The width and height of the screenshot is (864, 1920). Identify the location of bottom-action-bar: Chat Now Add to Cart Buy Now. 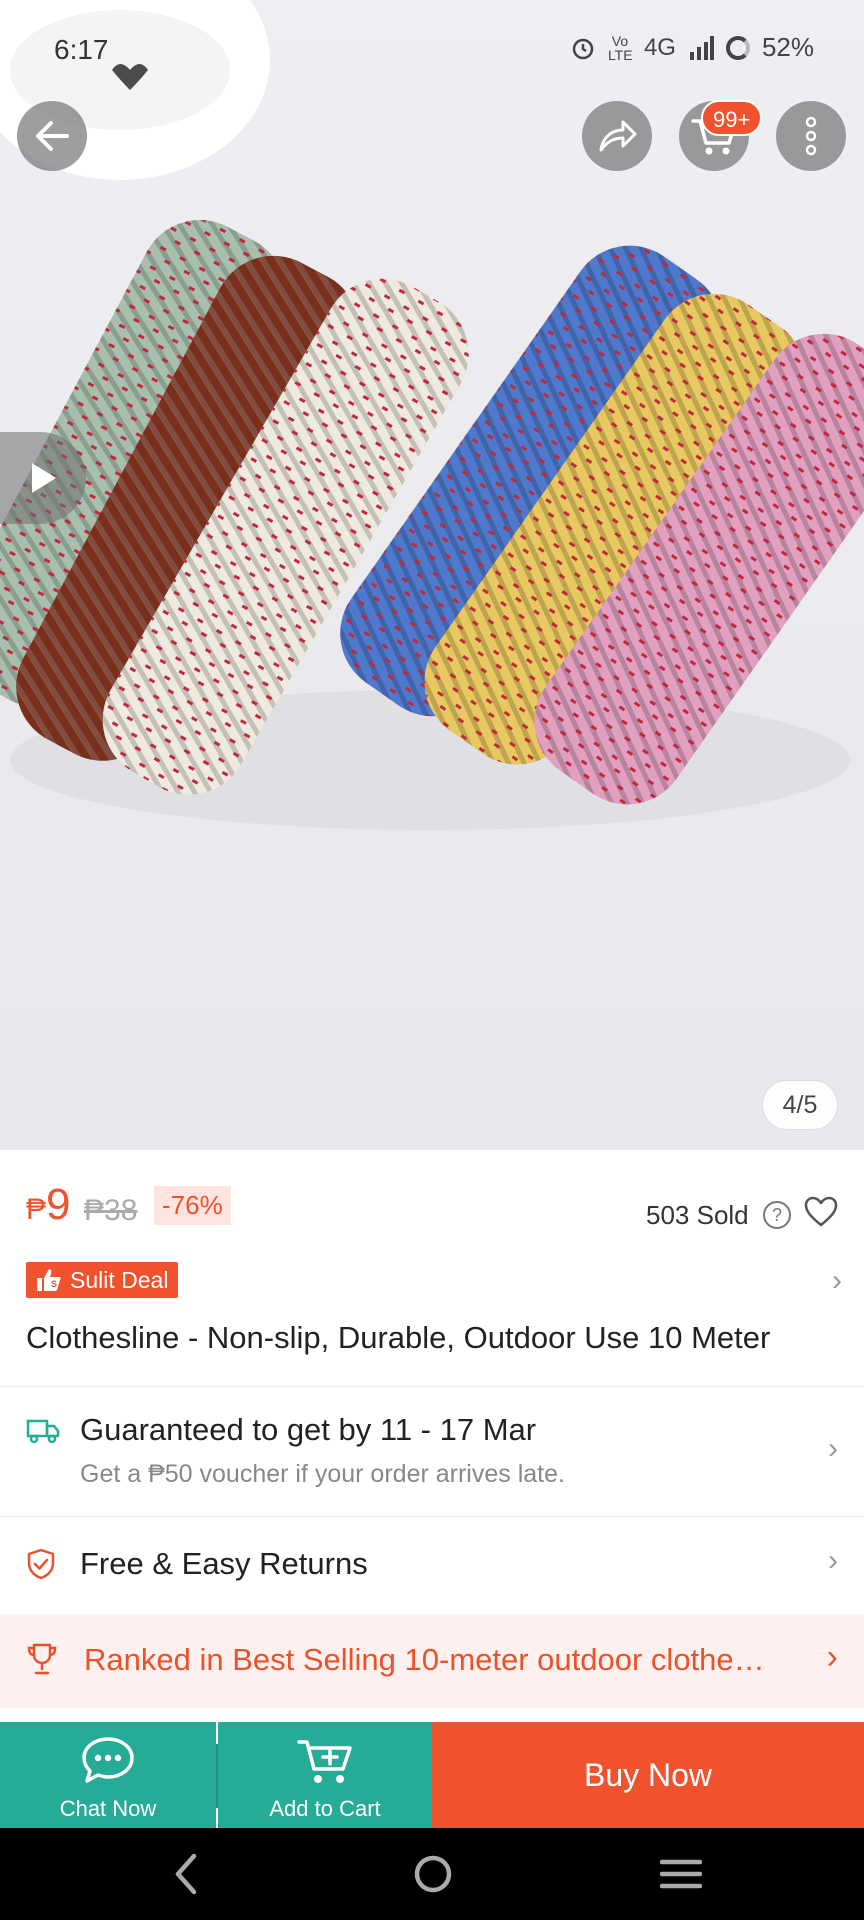
(432, 1775).